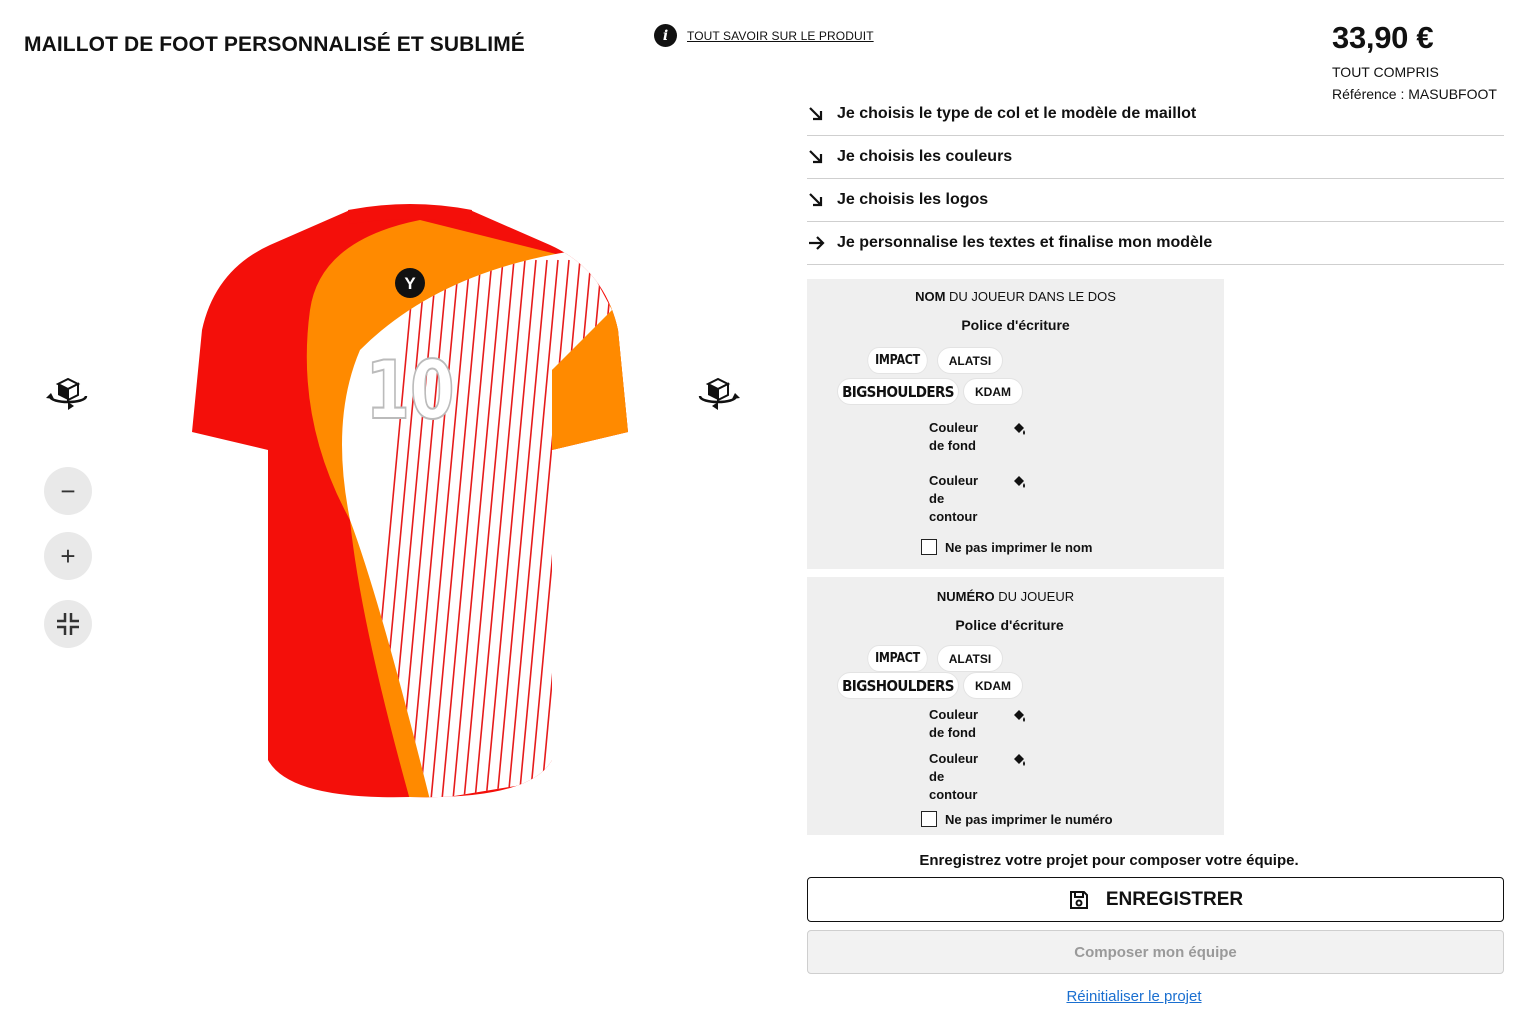 The image size is (1536, 1024). I want to click on compose-team-button: Composer mon équipe, so click(1155, 952).